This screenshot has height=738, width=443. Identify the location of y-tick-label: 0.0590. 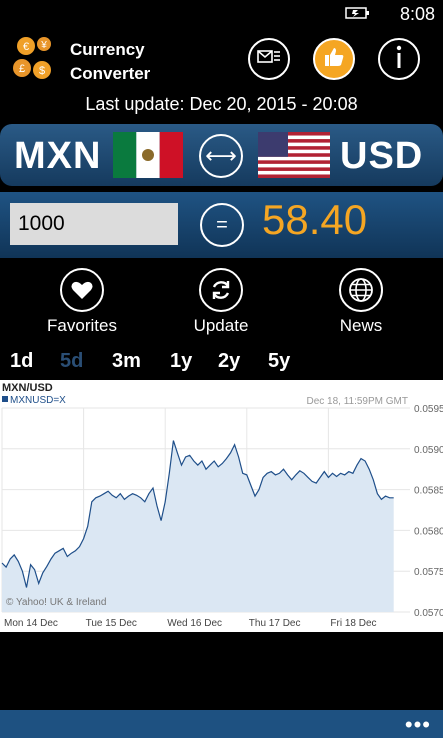
(428, 450).